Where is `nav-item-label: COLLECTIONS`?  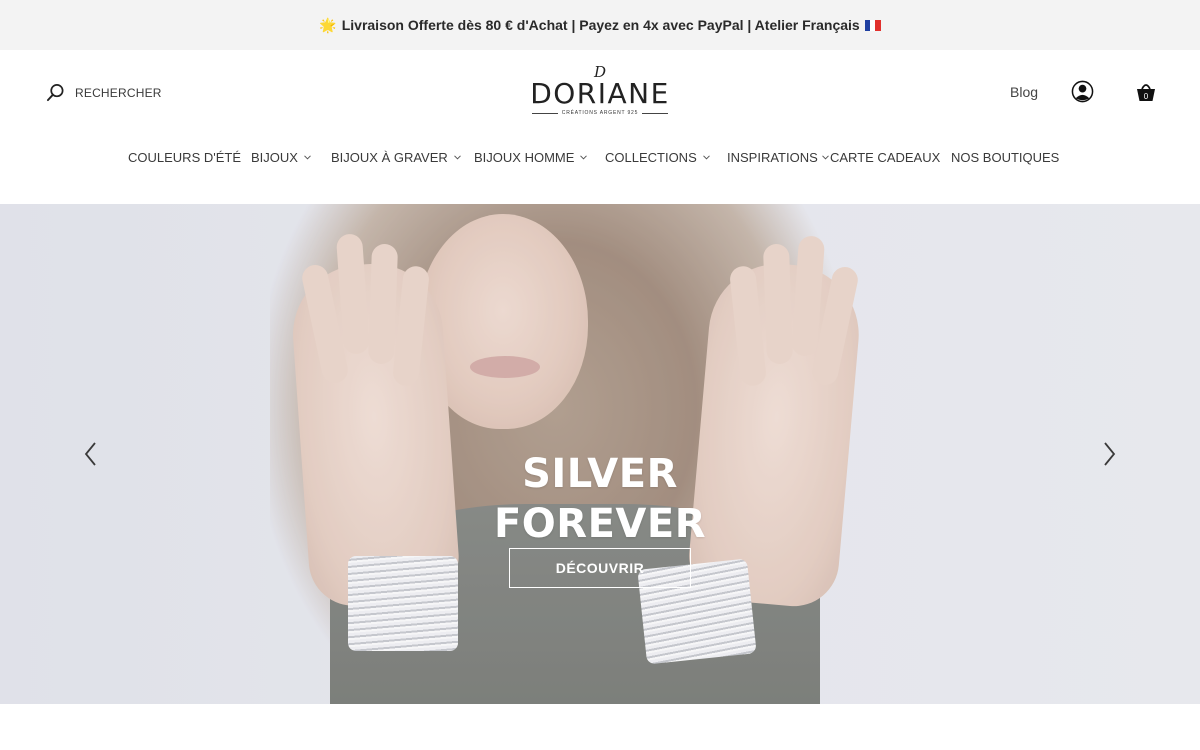
nav-item-label: COLLECTIONS is located at coordinates (651, 157).